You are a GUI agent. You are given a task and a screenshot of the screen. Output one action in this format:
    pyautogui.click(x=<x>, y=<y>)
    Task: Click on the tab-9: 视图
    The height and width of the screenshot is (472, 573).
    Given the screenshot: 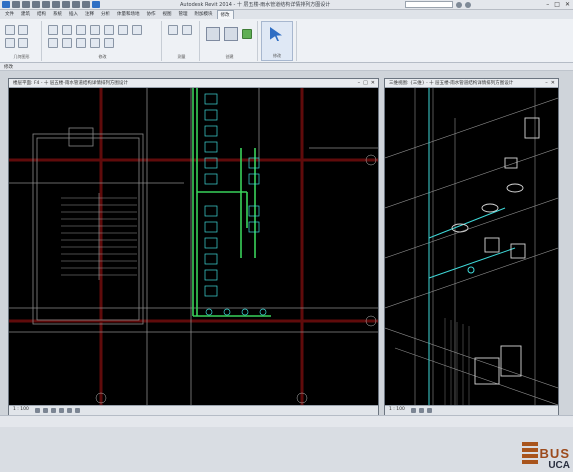 What is the action you would take?
    pyautogui.click(x=167, y=14)
    